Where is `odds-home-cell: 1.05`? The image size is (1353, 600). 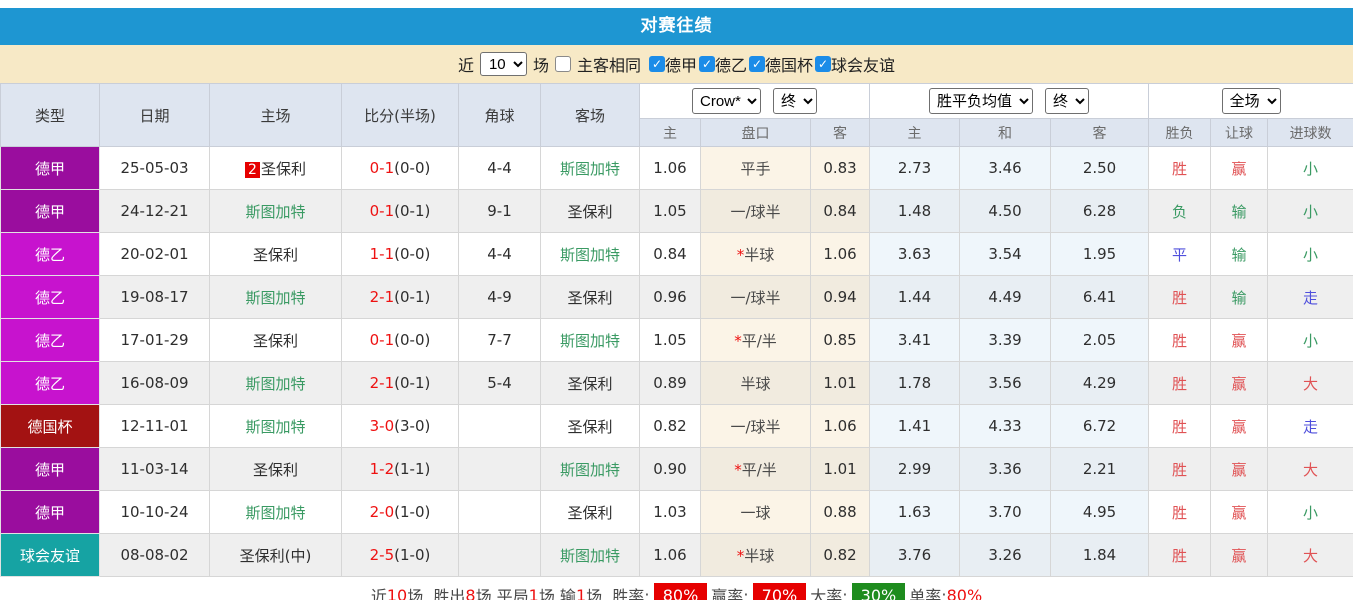 odds-home-cell: 1.05 is located at coordinates (670, 340).